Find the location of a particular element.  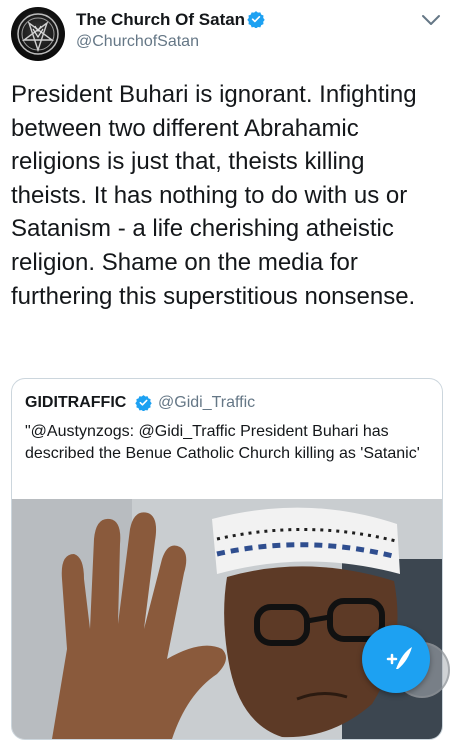

compose-tweet-button is located at coordinates (396, 659).